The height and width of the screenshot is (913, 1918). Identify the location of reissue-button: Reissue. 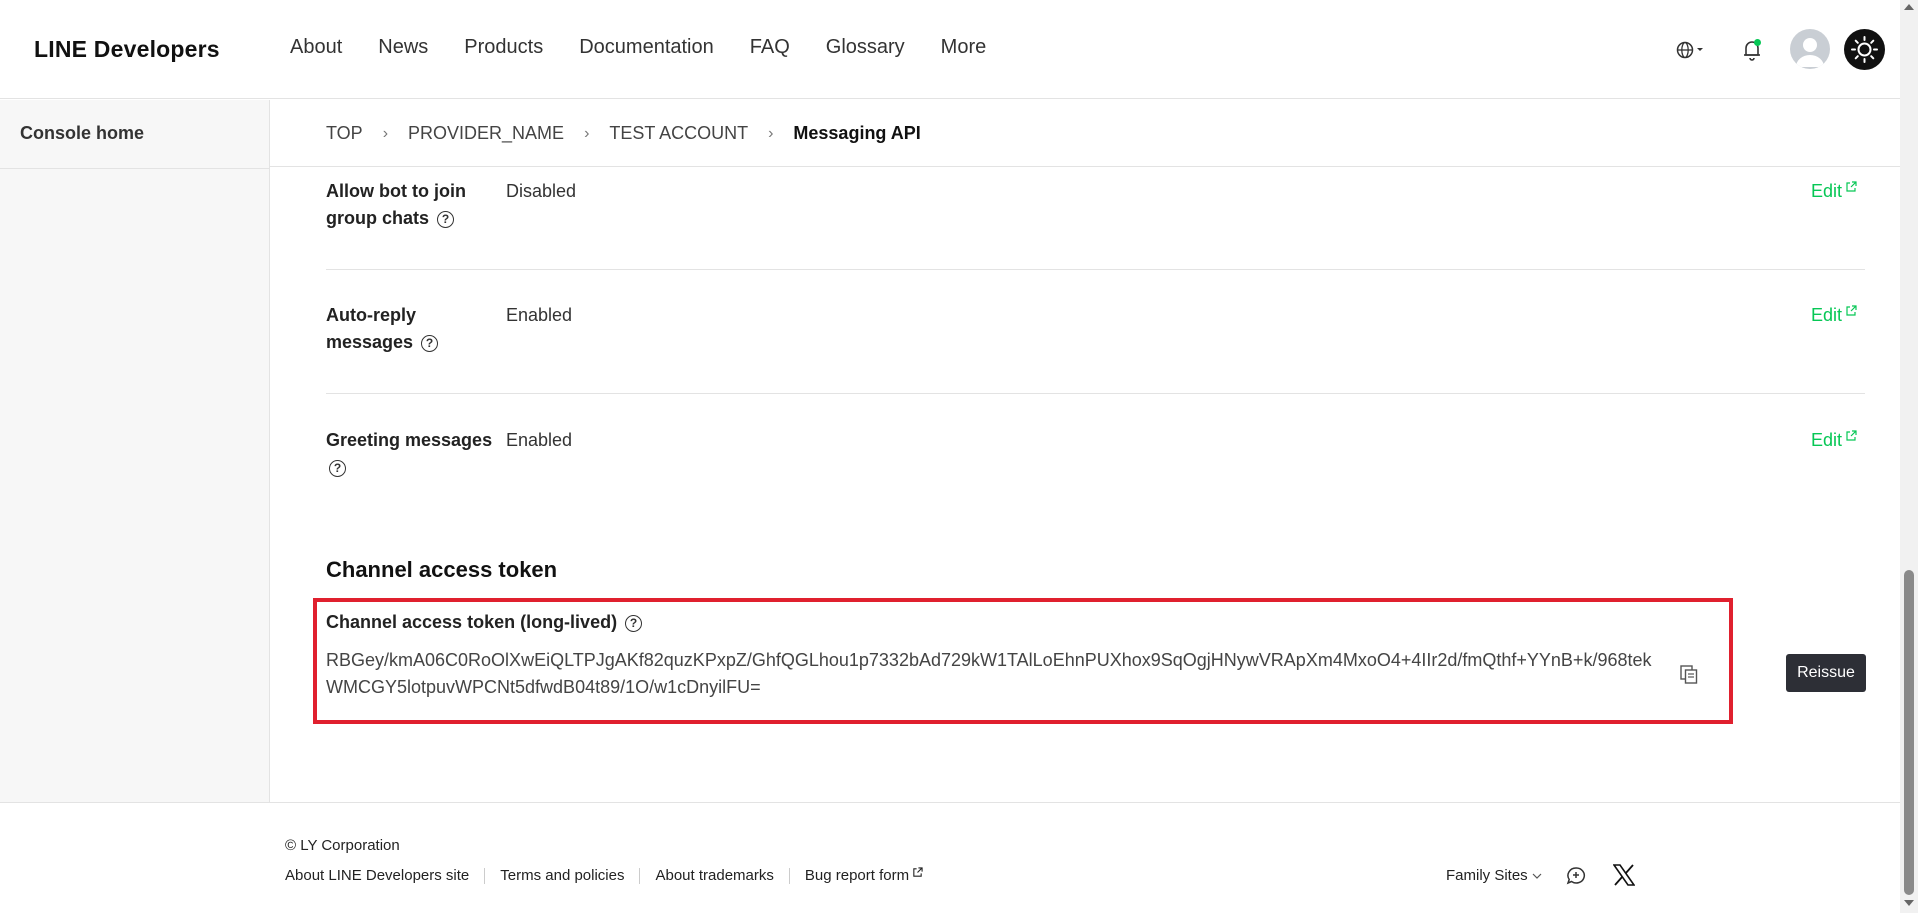
(1826, 673).